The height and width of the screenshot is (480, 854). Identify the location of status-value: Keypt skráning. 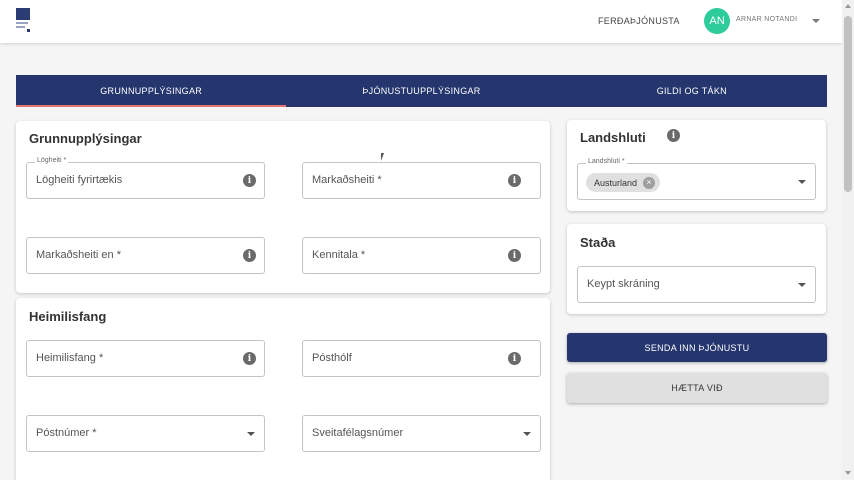
(623, 284).